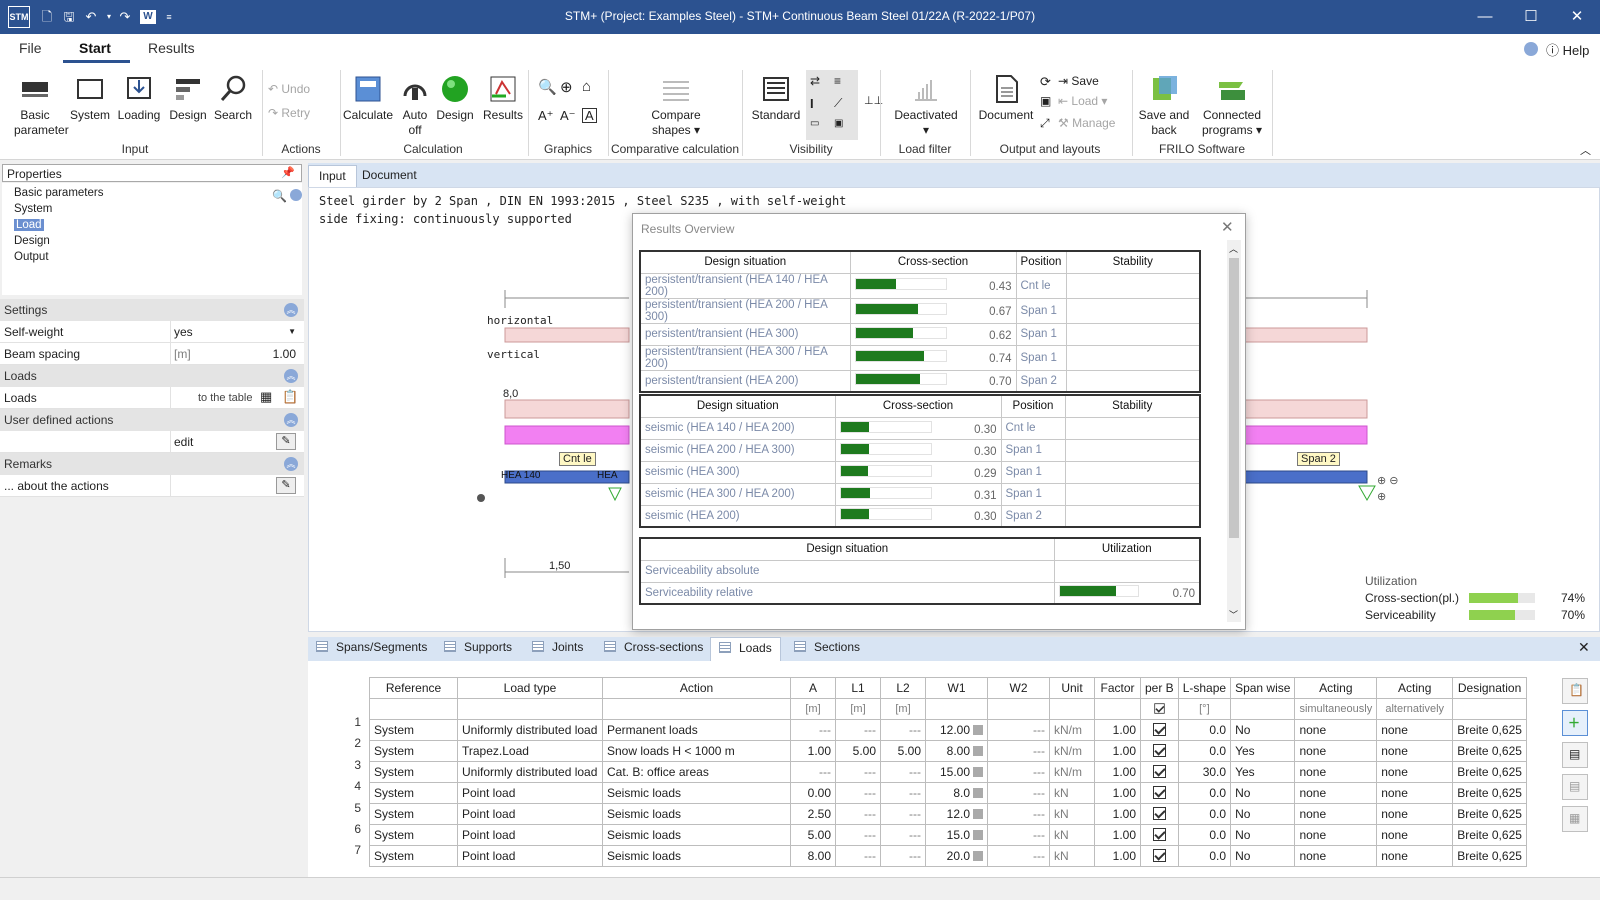 This screenshot has width=1600, height=900. Describe the element at coordinates (813, 856) in the screenshot. I see `table-cell: 8.00` at that location.